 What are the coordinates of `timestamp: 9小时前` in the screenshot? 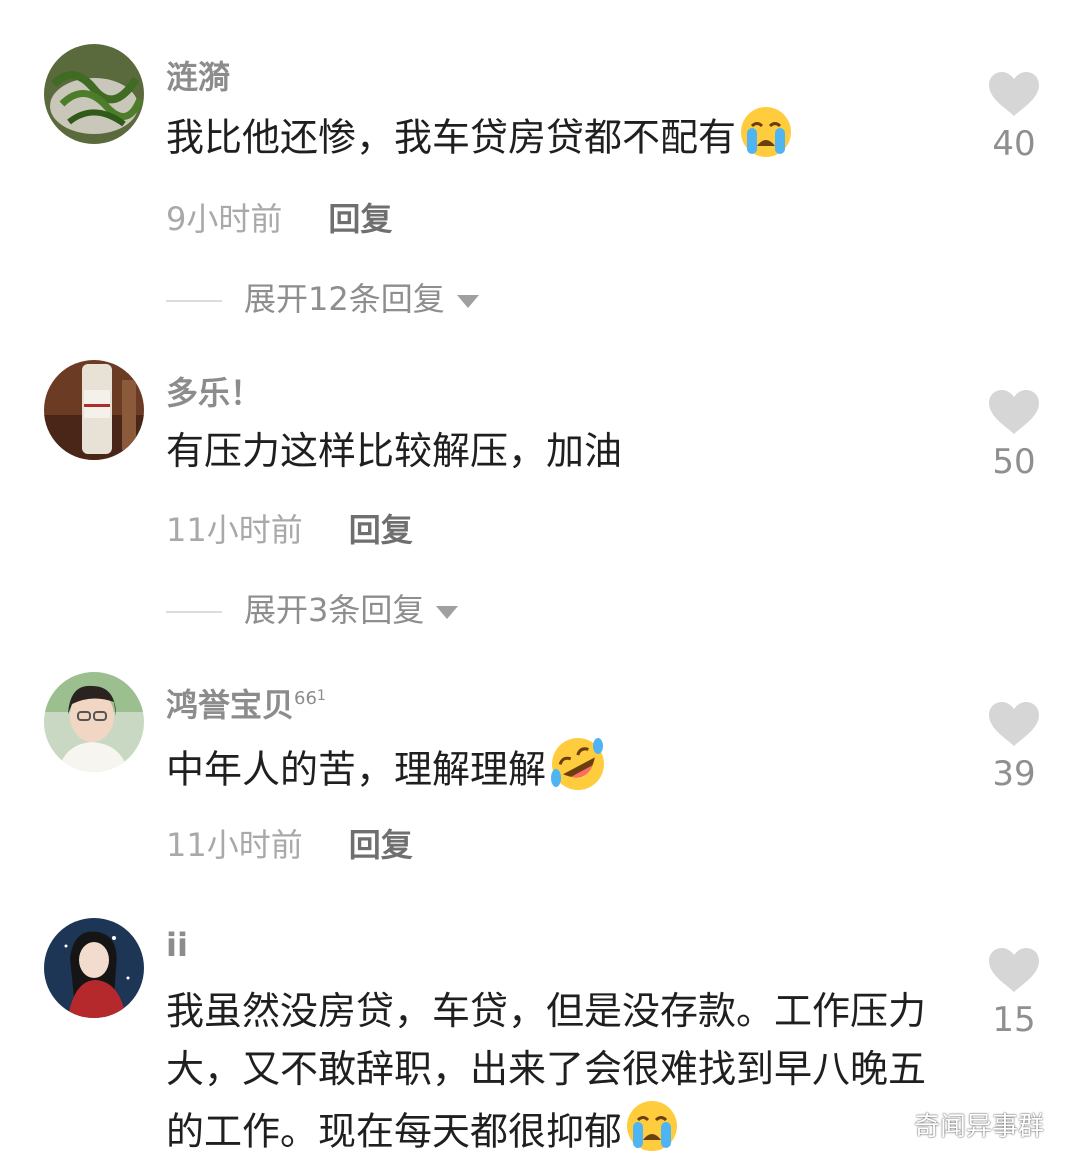 It's located at (224, 219).